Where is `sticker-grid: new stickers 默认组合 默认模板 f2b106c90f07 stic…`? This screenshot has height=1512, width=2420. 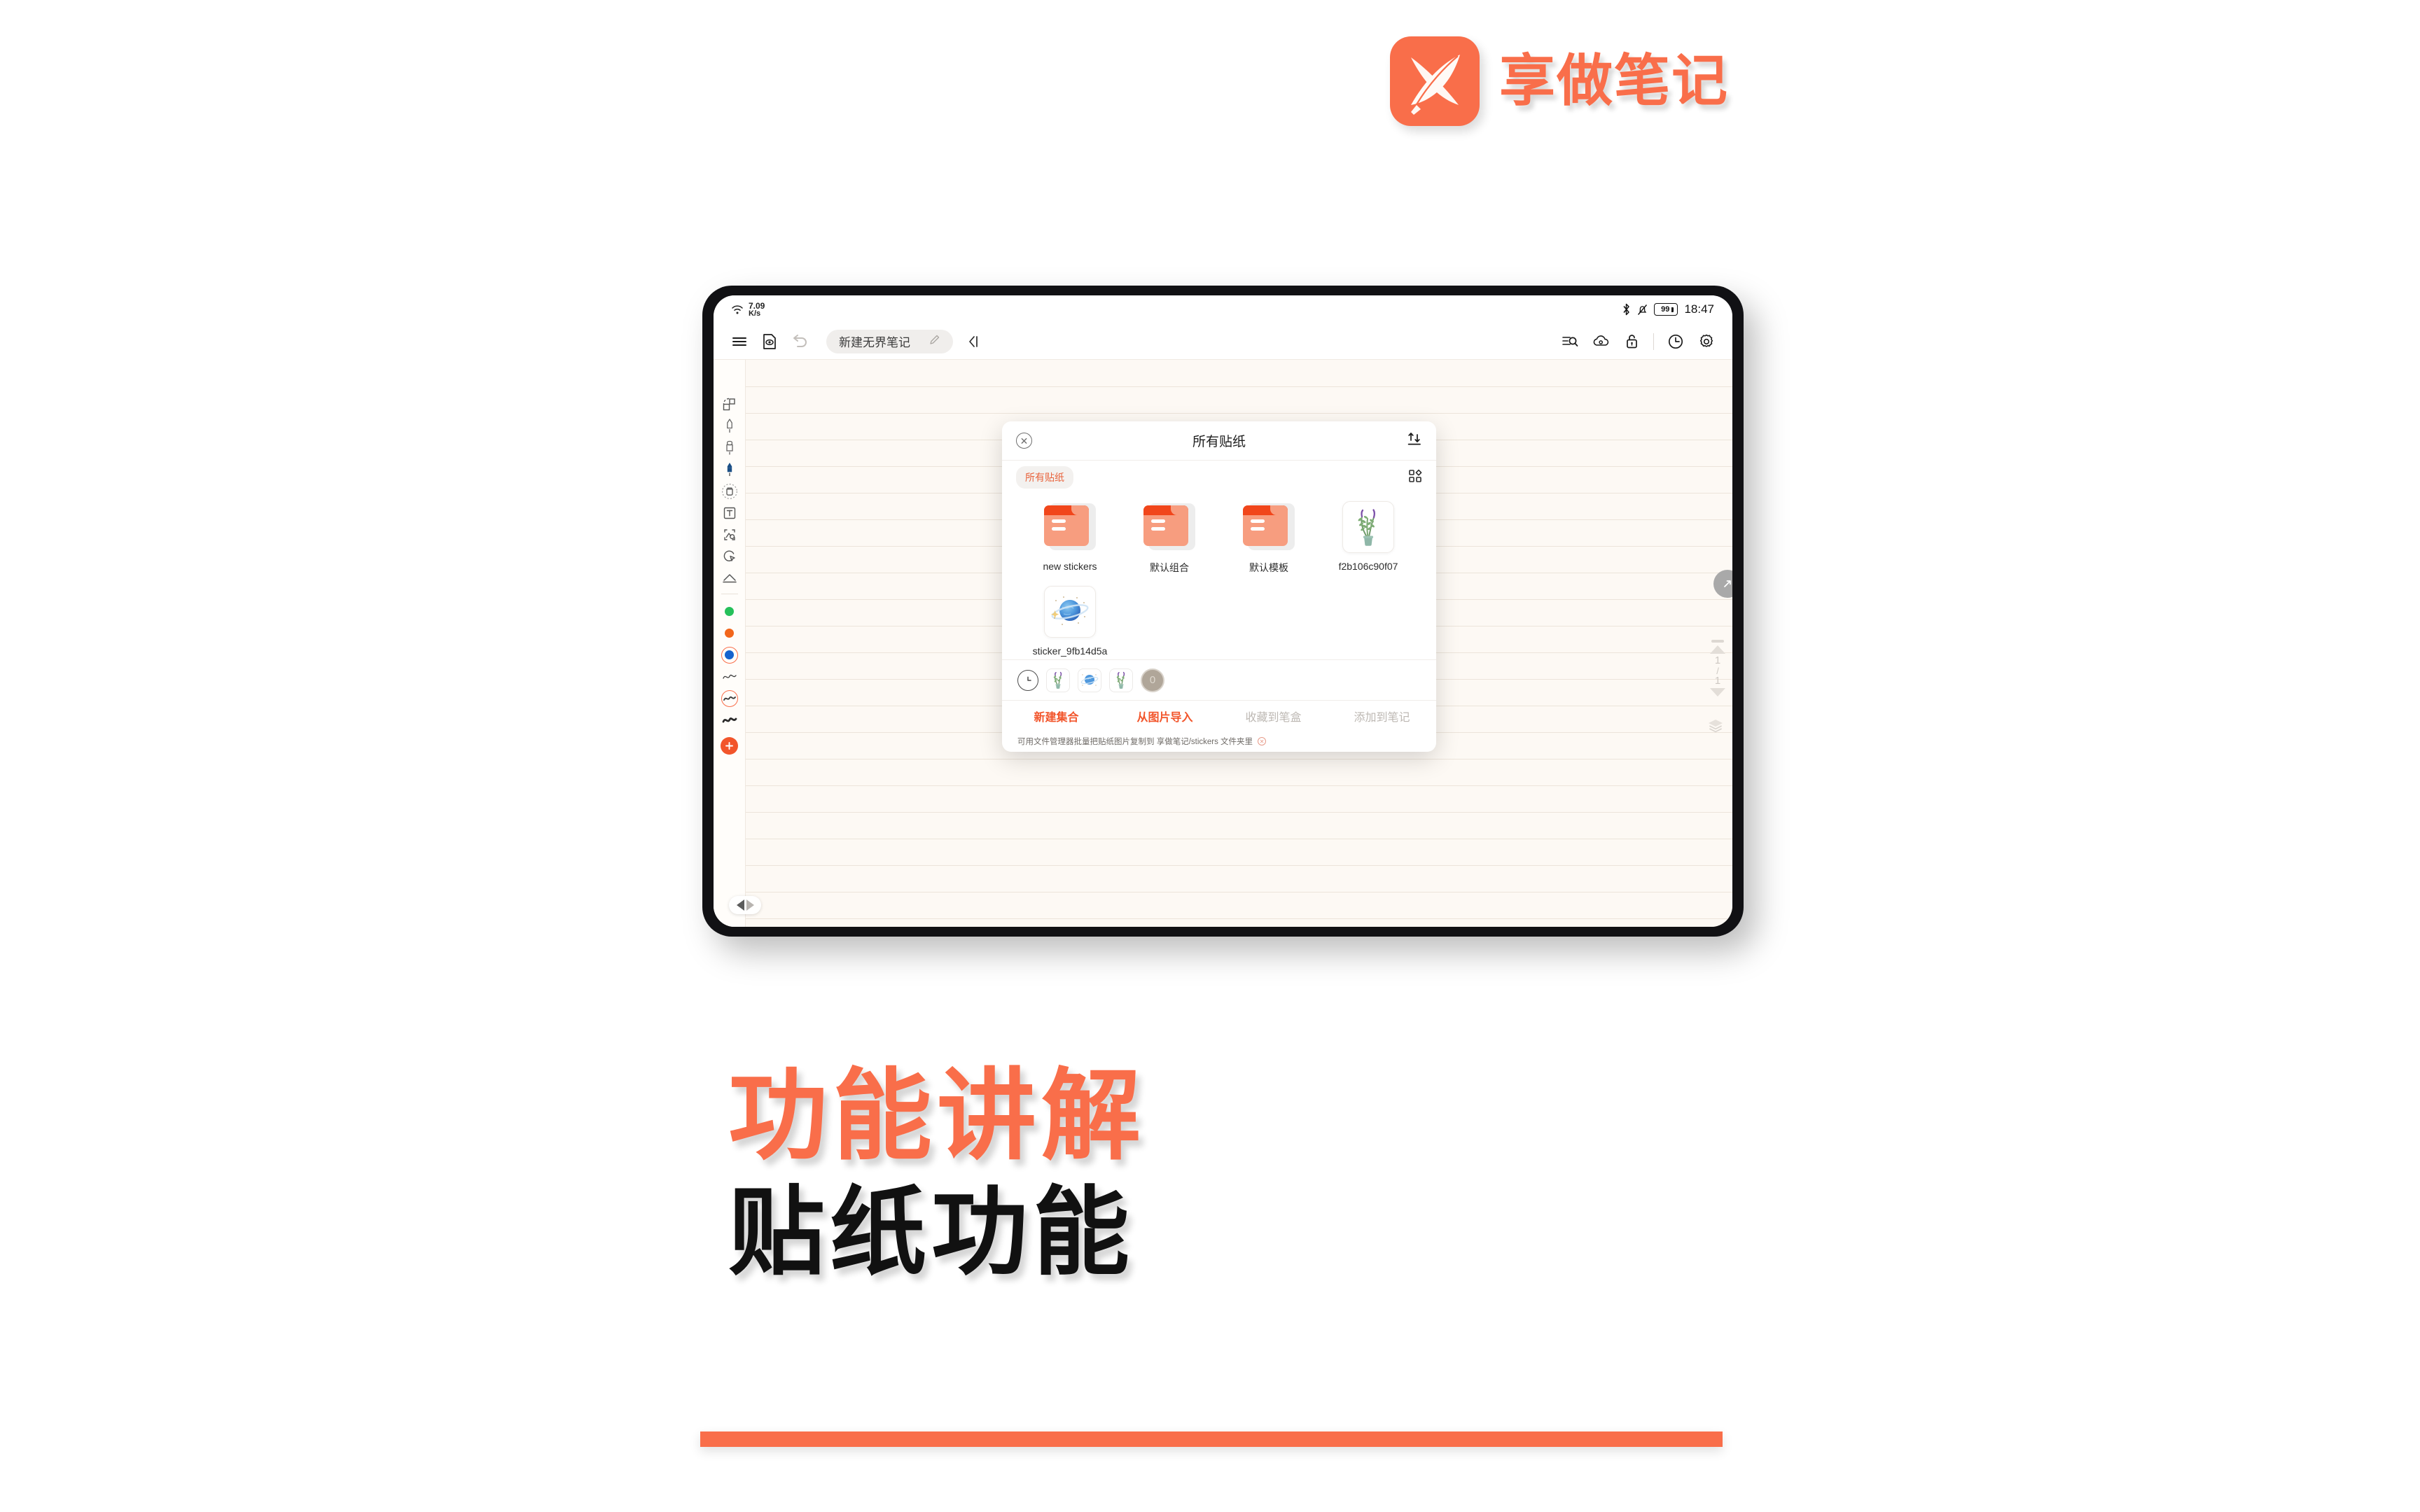
sticker-grid: new stickers 默认组合 默认模板 f2b106c90f07 stic… is located at coordinates (1219, 579).